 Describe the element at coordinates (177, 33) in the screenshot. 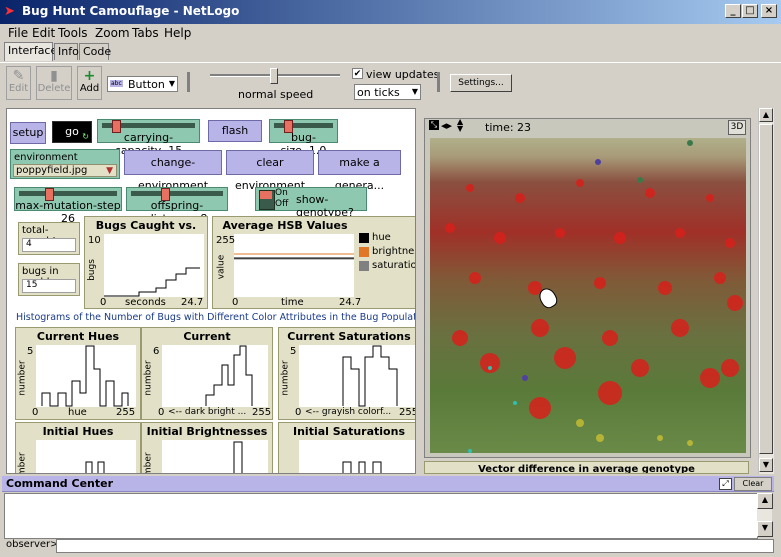

I see `menu-help: Help` at that location.